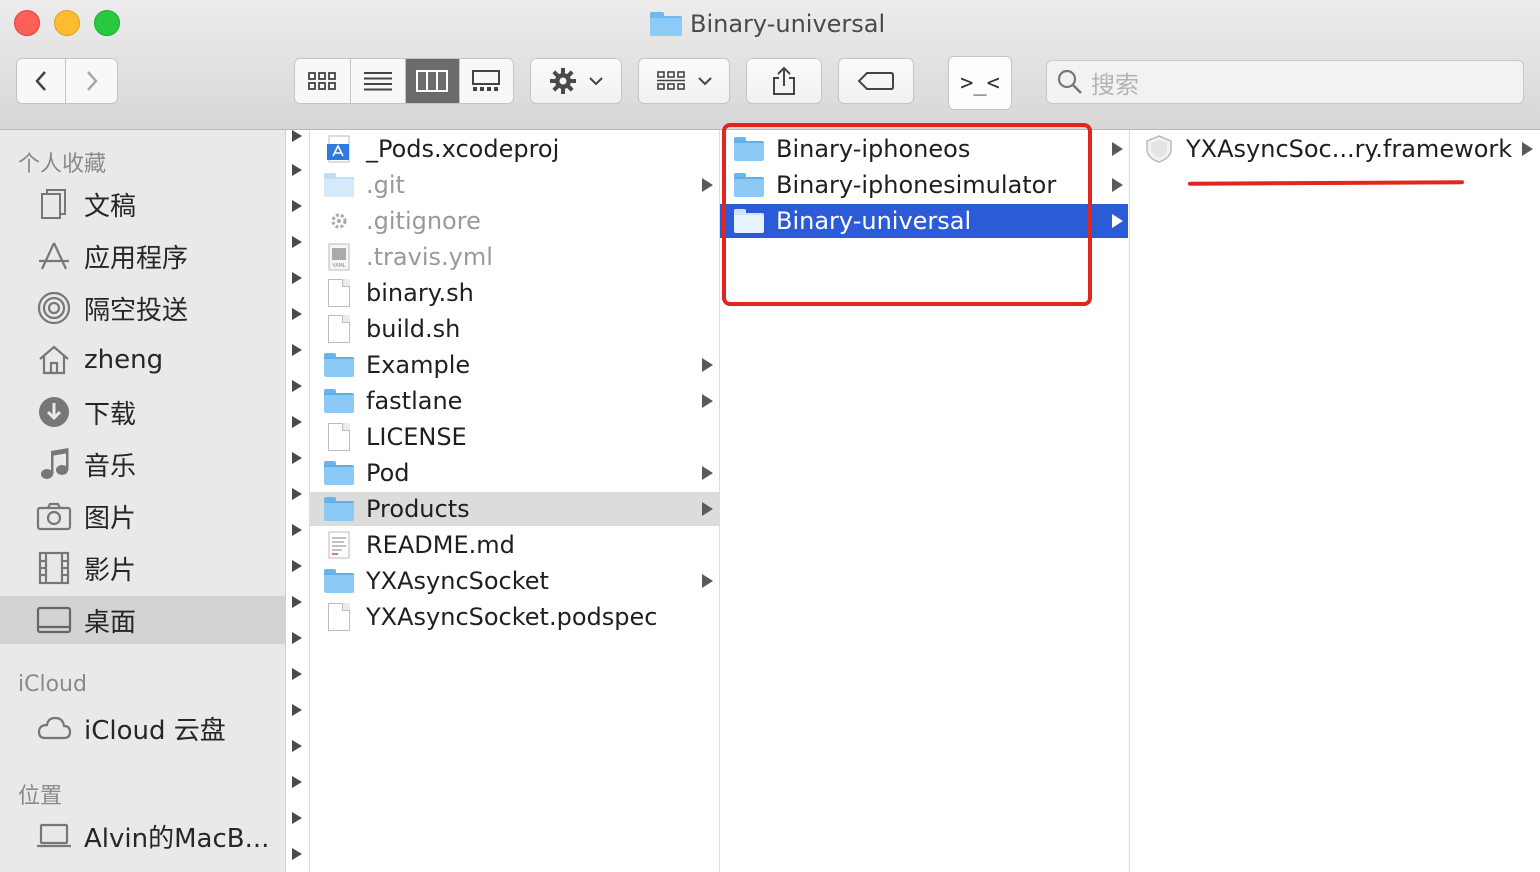 This screenshot has width=1540, height=872. Describe the element at coordinates (54, 728) in the screenshot. I see `cloud-icon` at that location.